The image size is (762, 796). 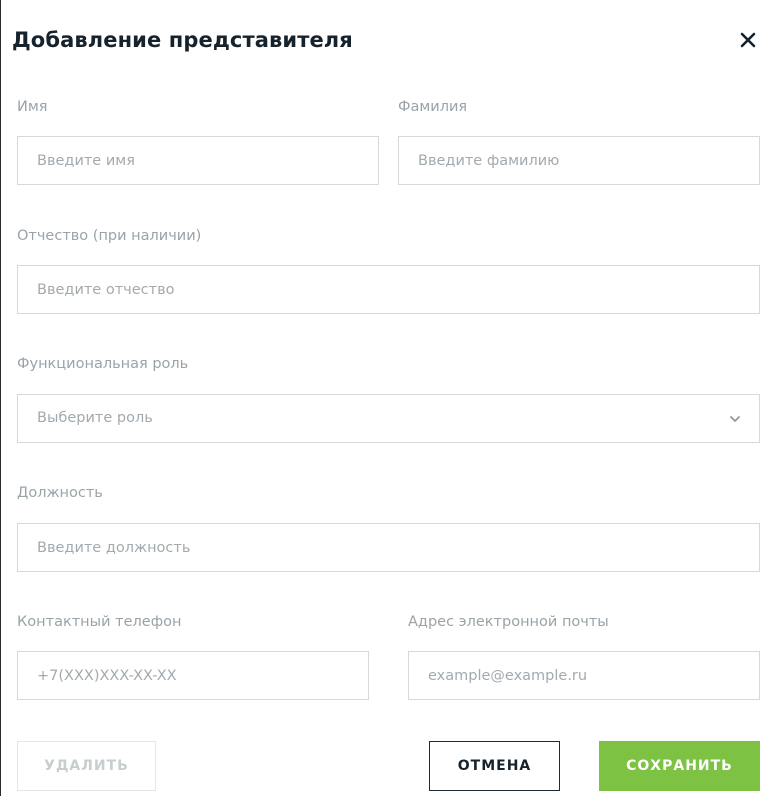 What do you see at coordinates (60, 493) in the screenshot?
I see `position-label: Должность` at bounding box center [60, 493].